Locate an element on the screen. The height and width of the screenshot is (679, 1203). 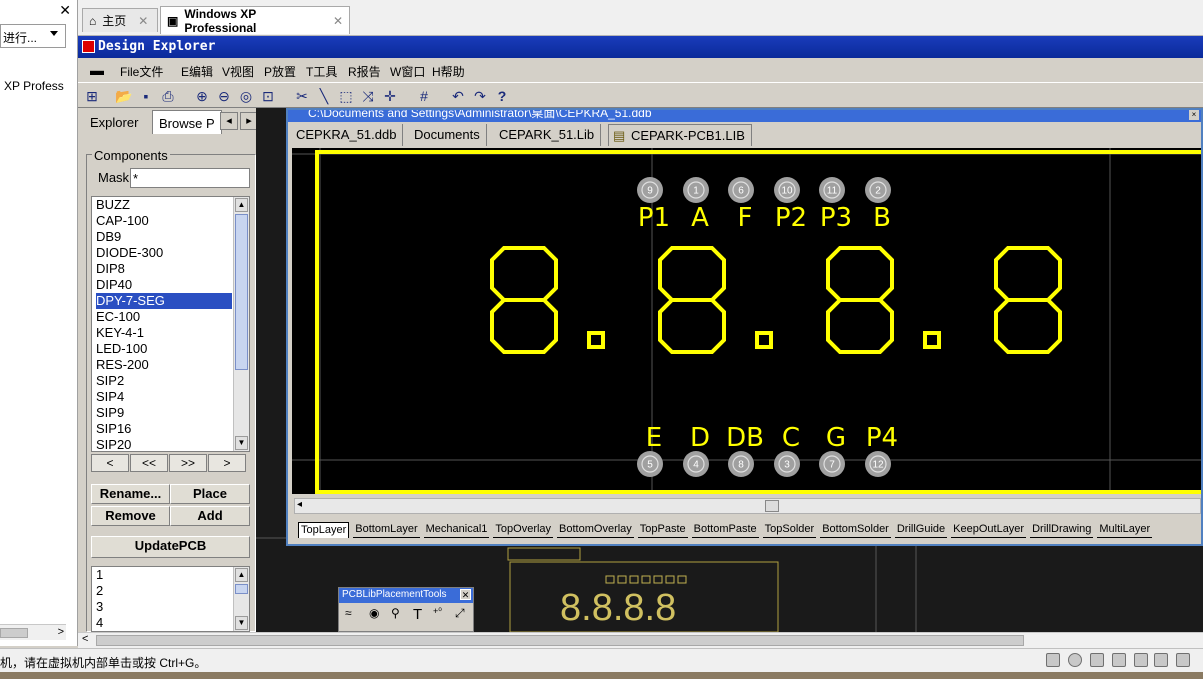
update-pcb-button: UpdatePCB is located at coordinates (170, 547).